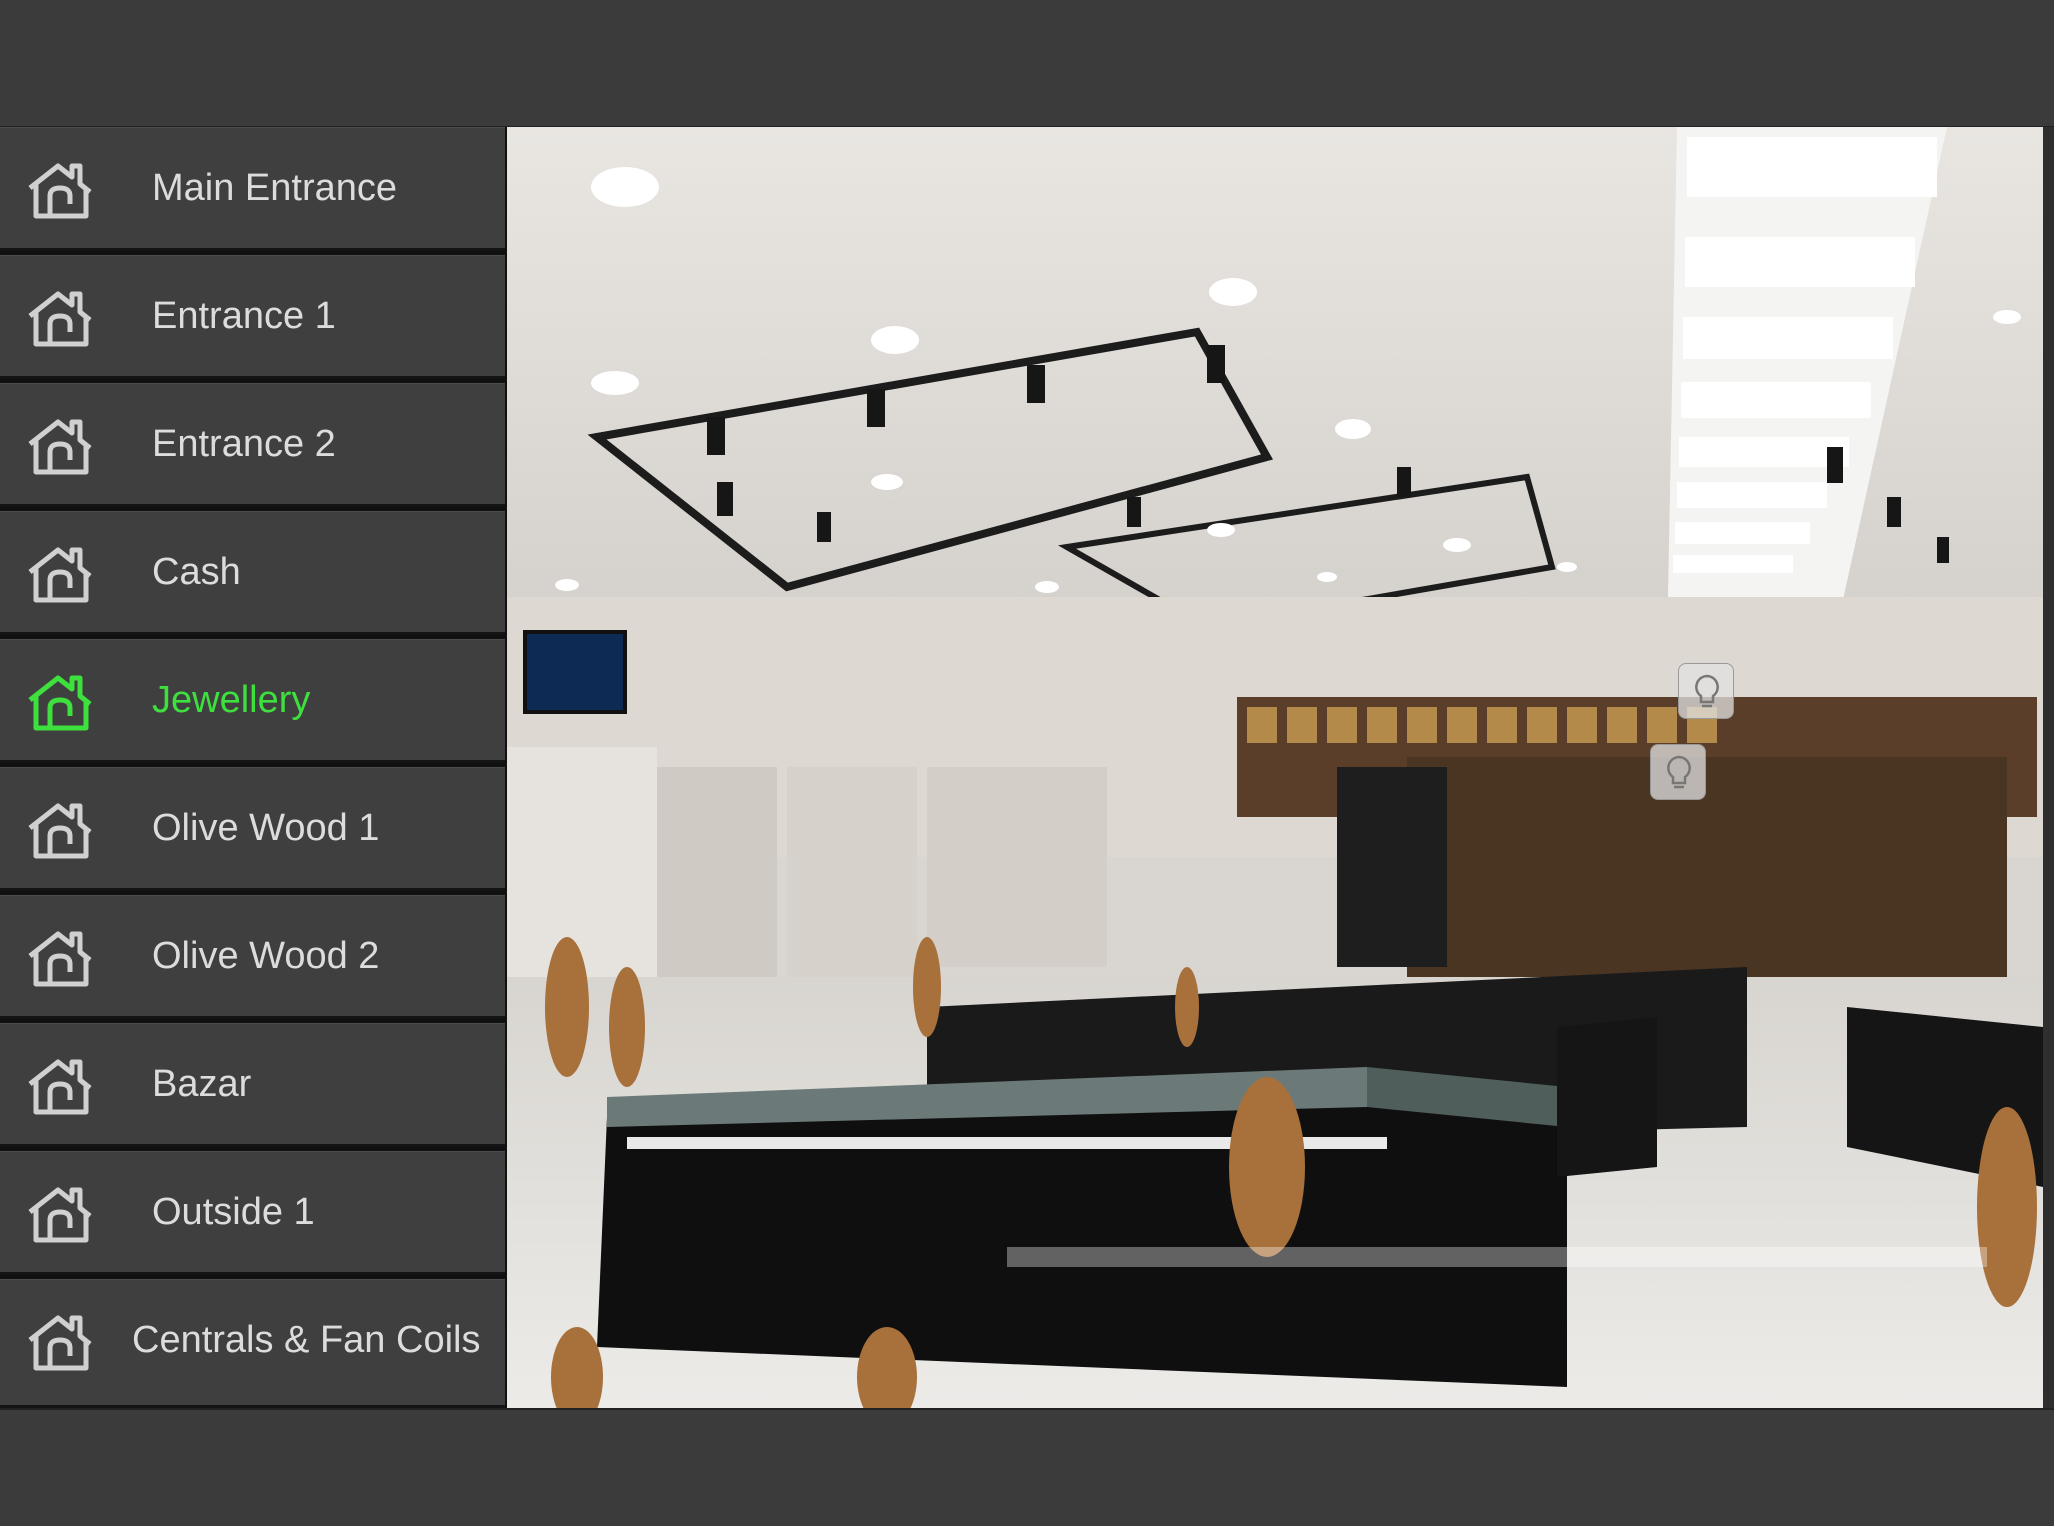 The height and width of the screenshot is (1526, 2054). What do you see at coordinates (244, 444) in the screenshot?
I see `room-label: Entrance 2` at bounding box center [244, 444].